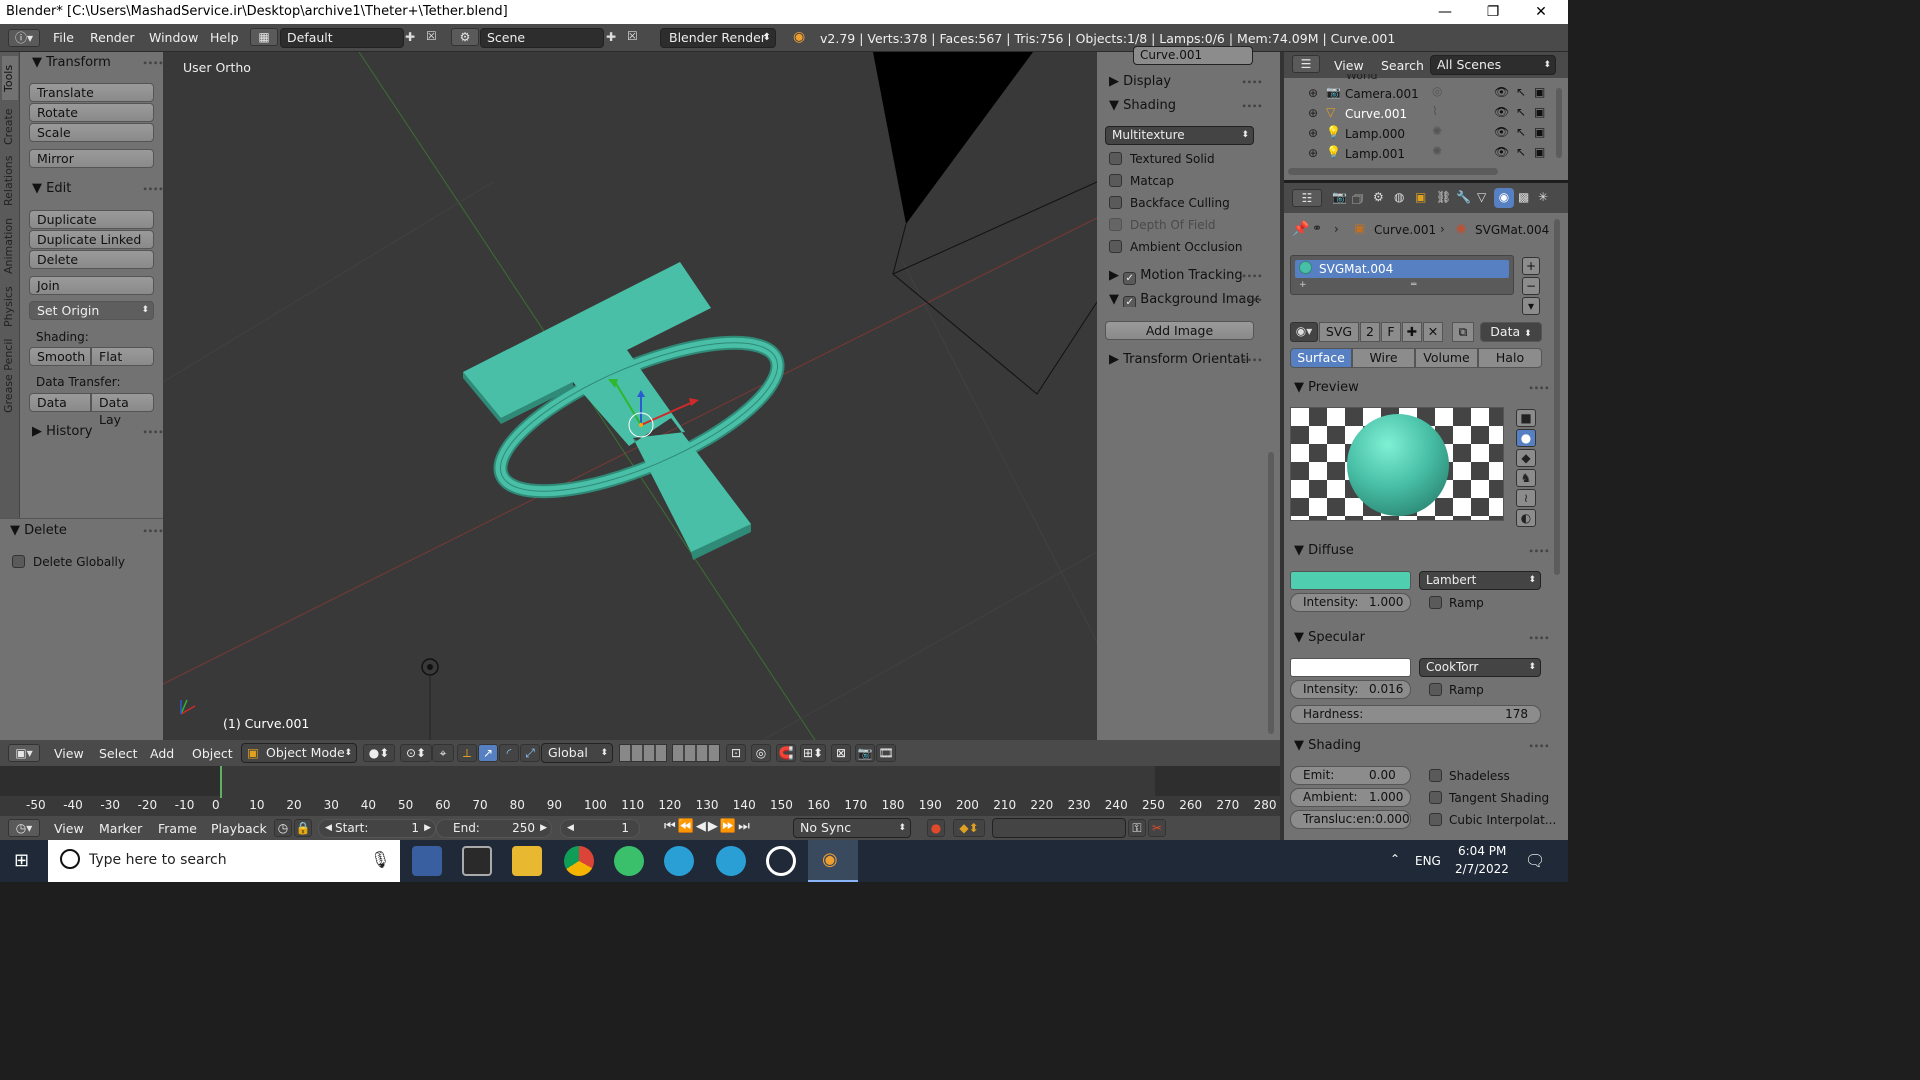 This screenshot has width=1920, height=1080. Describe the element at coordinates (10, 376) in the screenshot. I see `tab-grease-pencil: Grease Pencil` at that location.